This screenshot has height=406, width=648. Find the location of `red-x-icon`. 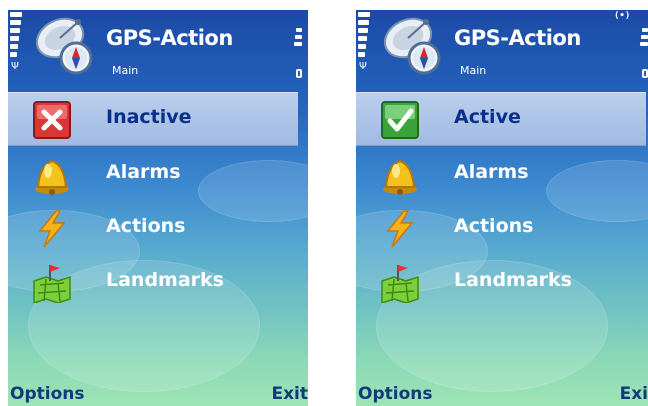

red-x-icon is located at coordinates (52, 120).